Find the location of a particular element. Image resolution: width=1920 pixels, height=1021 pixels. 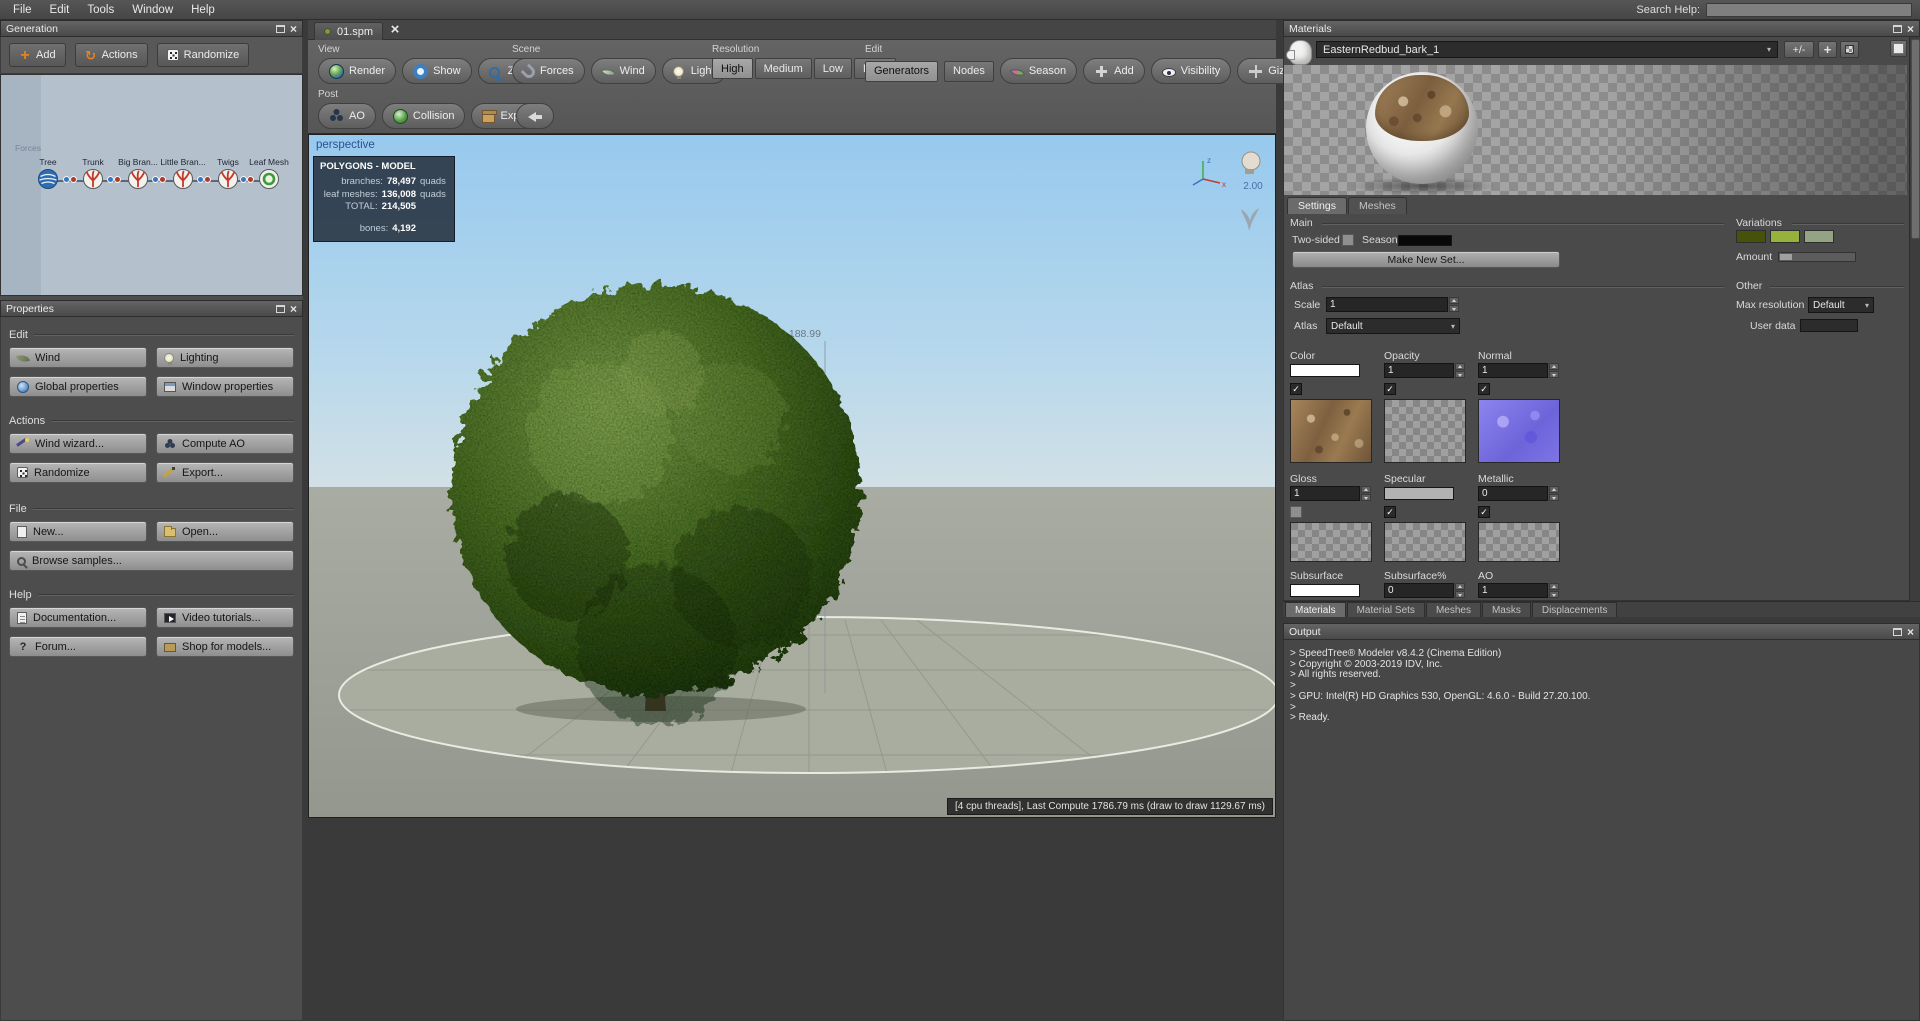

material-preview is located at coordinates (1595, 130).